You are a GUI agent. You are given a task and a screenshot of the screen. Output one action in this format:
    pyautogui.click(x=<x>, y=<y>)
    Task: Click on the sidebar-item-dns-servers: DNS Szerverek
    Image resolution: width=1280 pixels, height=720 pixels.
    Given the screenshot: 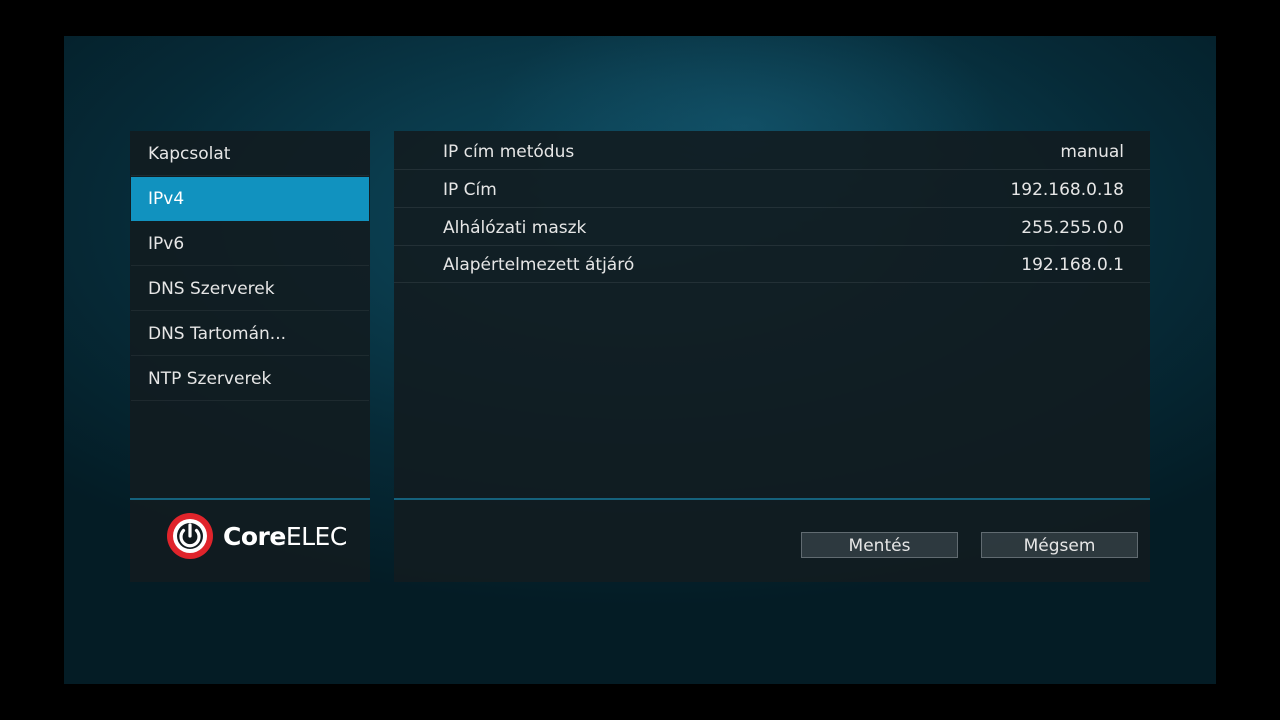 What is the action you would take?
    pyautogui.click(x=250, y=289)
    